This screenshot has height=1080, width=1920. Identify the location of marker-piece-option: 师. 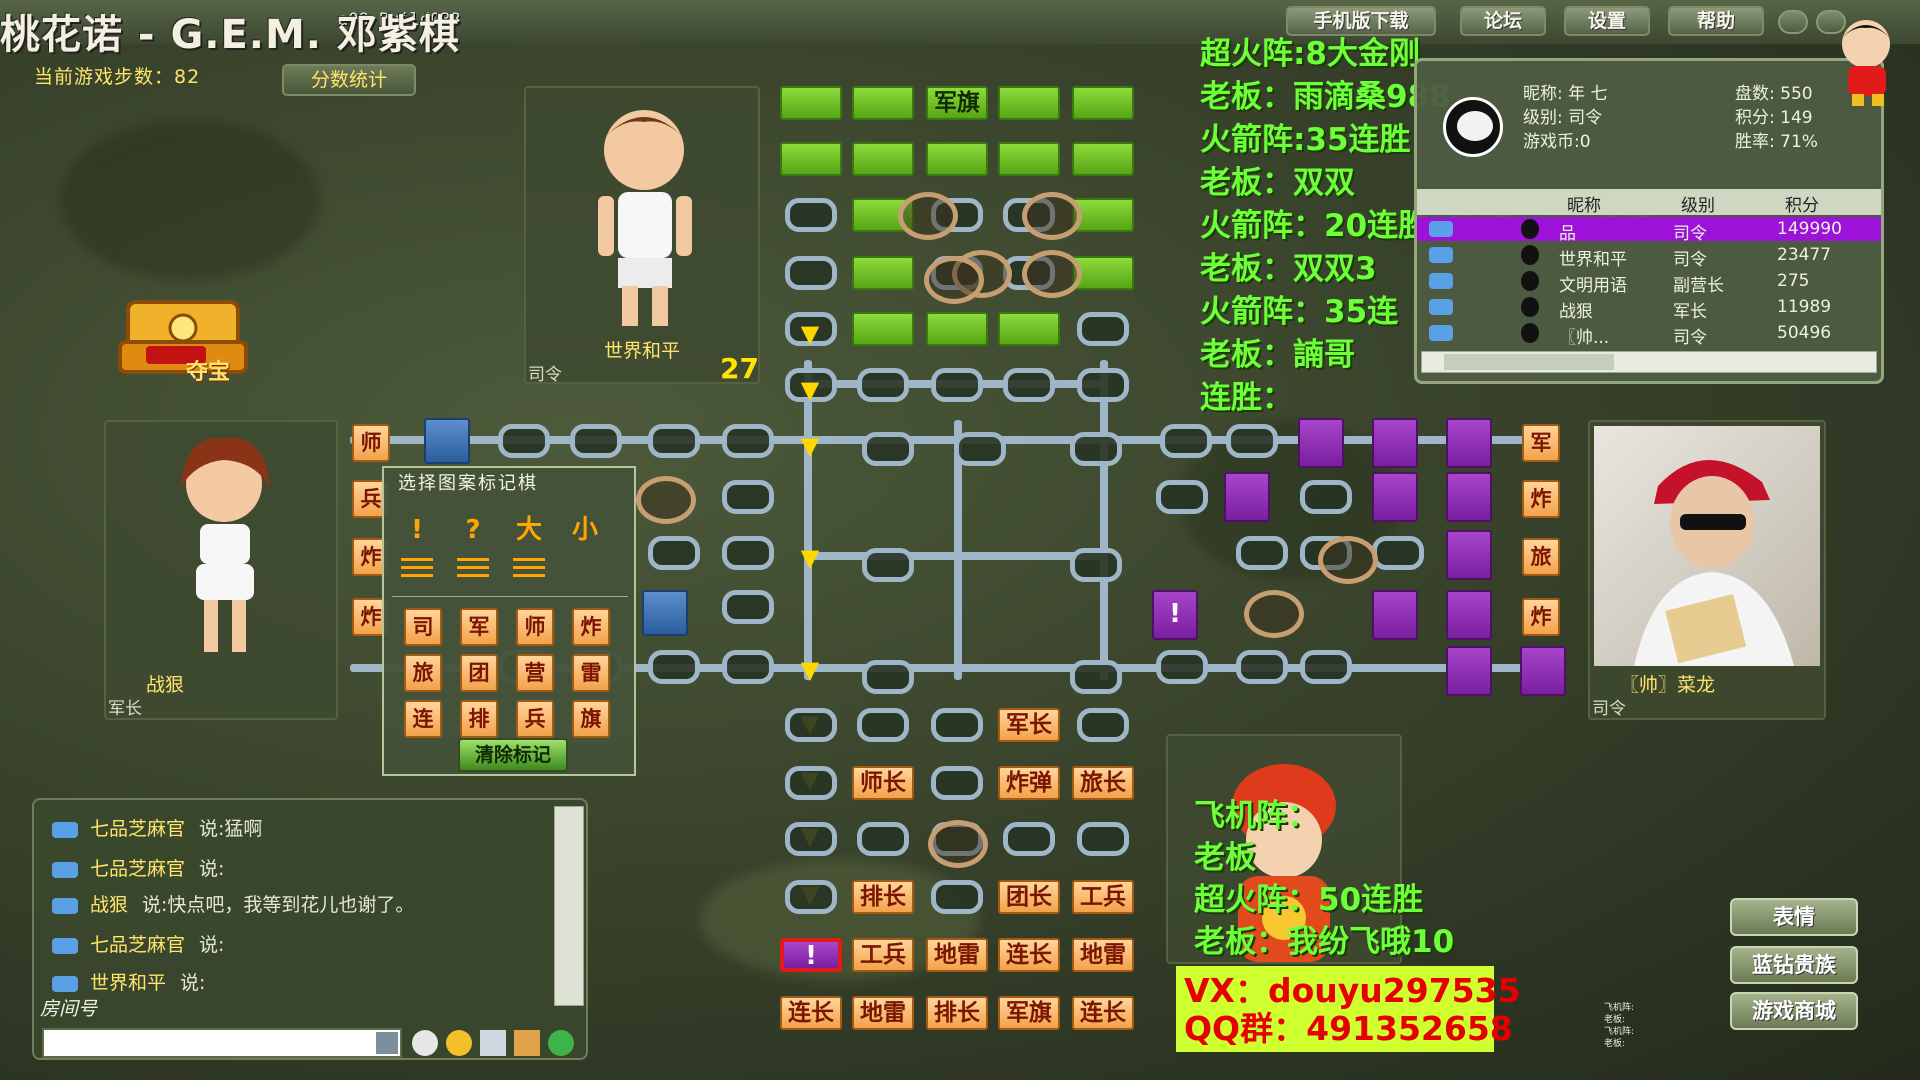
(535, 627).